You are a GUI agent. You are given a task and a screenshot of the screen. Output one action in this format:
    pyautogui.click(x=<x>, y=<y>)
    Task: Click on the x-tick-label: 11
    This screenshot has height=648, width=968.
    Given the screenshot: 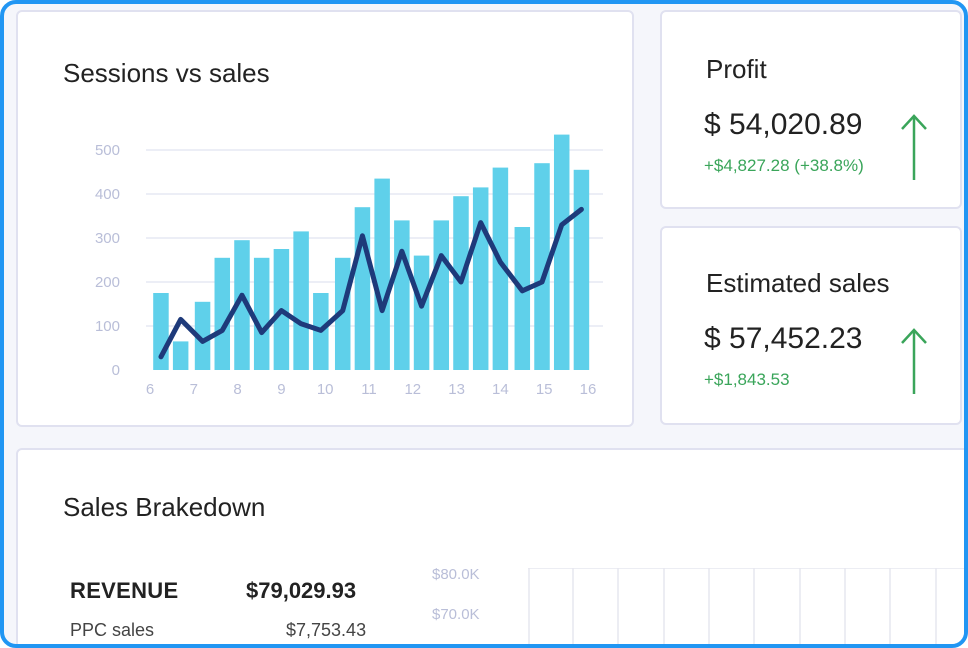 What is the action you would take?
    pyautogui.click(x=369, y=389)
    